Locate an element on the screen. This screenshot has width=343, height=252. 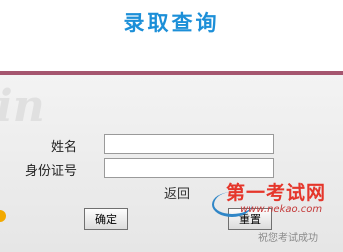
watermark-site-url: www.nekao.com is located at coordinates (281, 209).